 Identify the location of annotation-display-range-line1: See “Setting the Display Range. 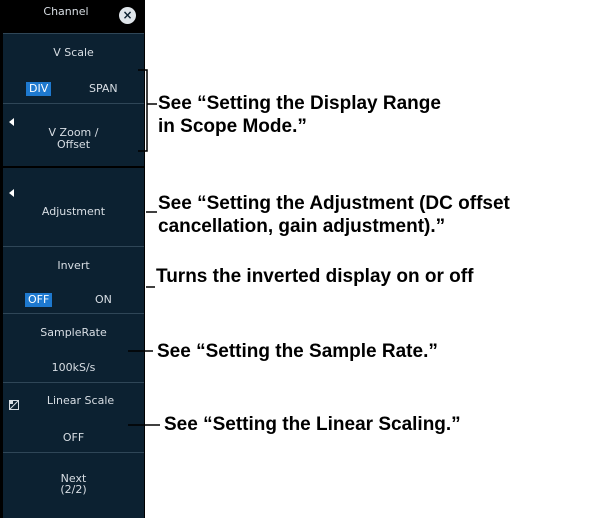
(299, 103).